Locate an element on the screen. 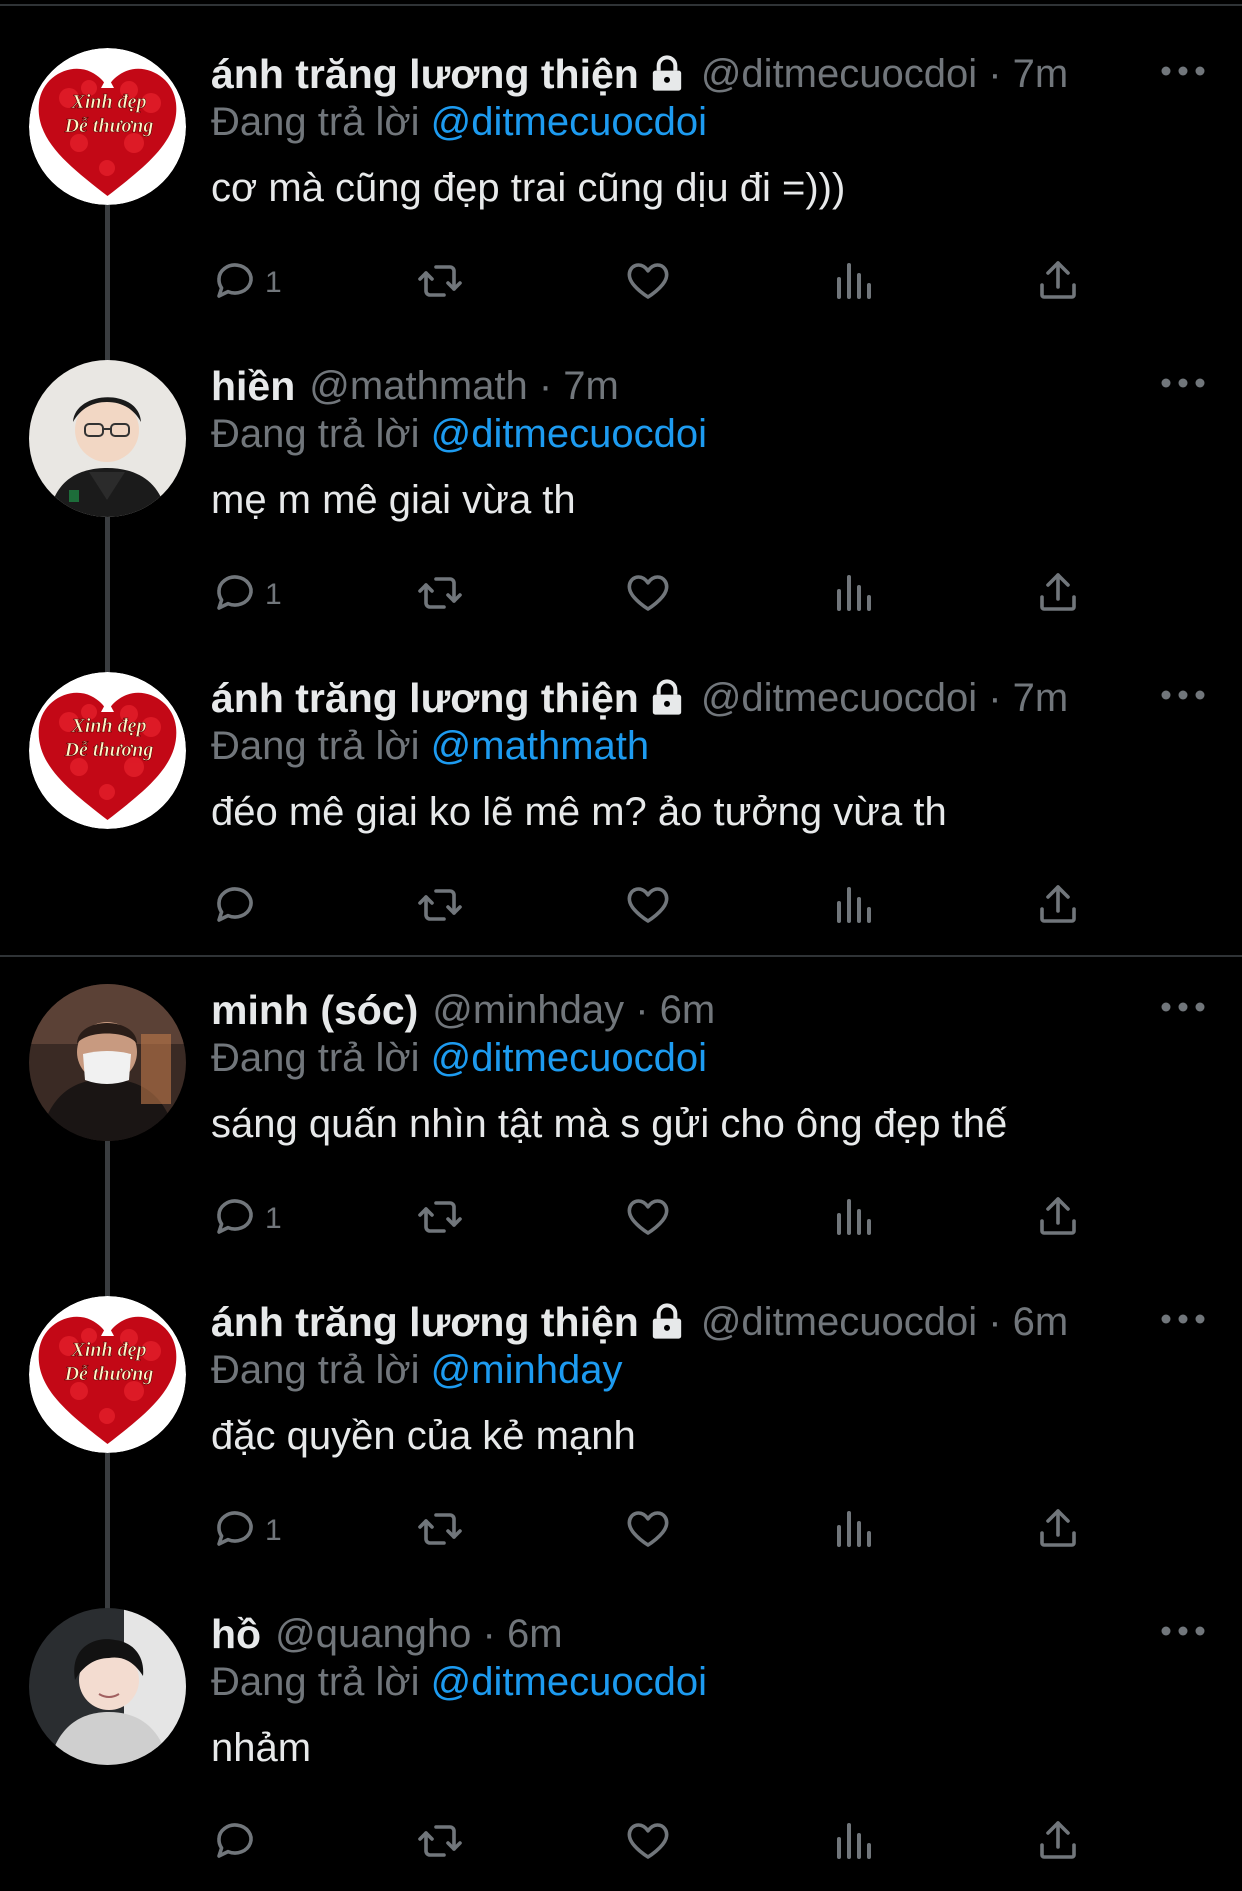 This screenshot has width=1242, height=1891. tweet-header: hiền @mathmath · 7m is located at coordinates (415, 386).